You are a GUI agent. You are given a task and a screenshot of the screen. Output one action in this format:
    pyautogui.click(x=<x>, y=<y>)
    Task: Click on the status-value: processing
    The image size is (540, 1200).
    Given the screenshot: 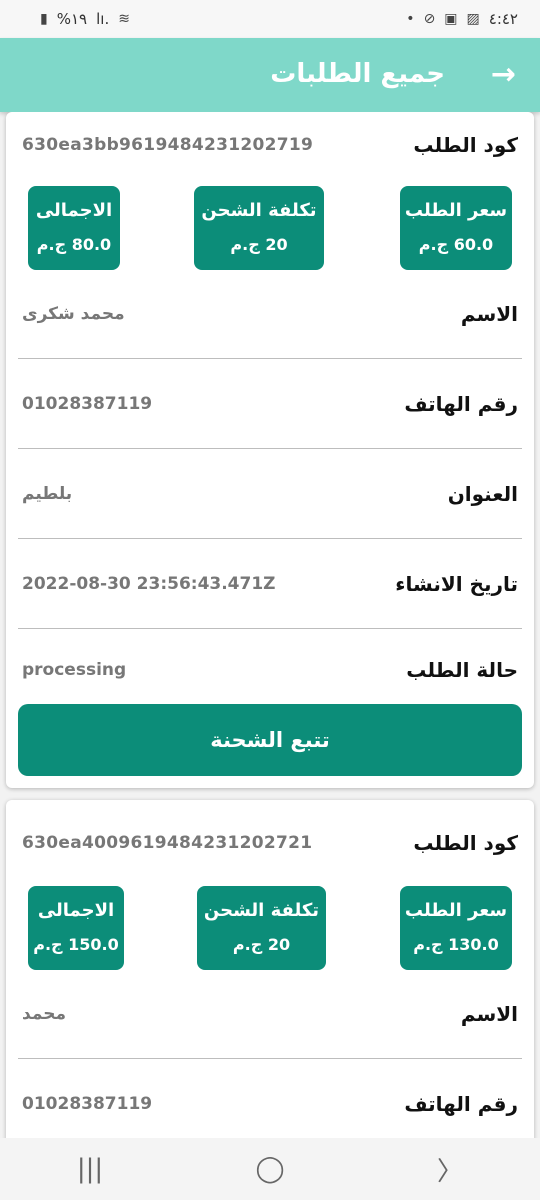 What is the action you would take?
    pyautogui.click(x=74, y=670)
    